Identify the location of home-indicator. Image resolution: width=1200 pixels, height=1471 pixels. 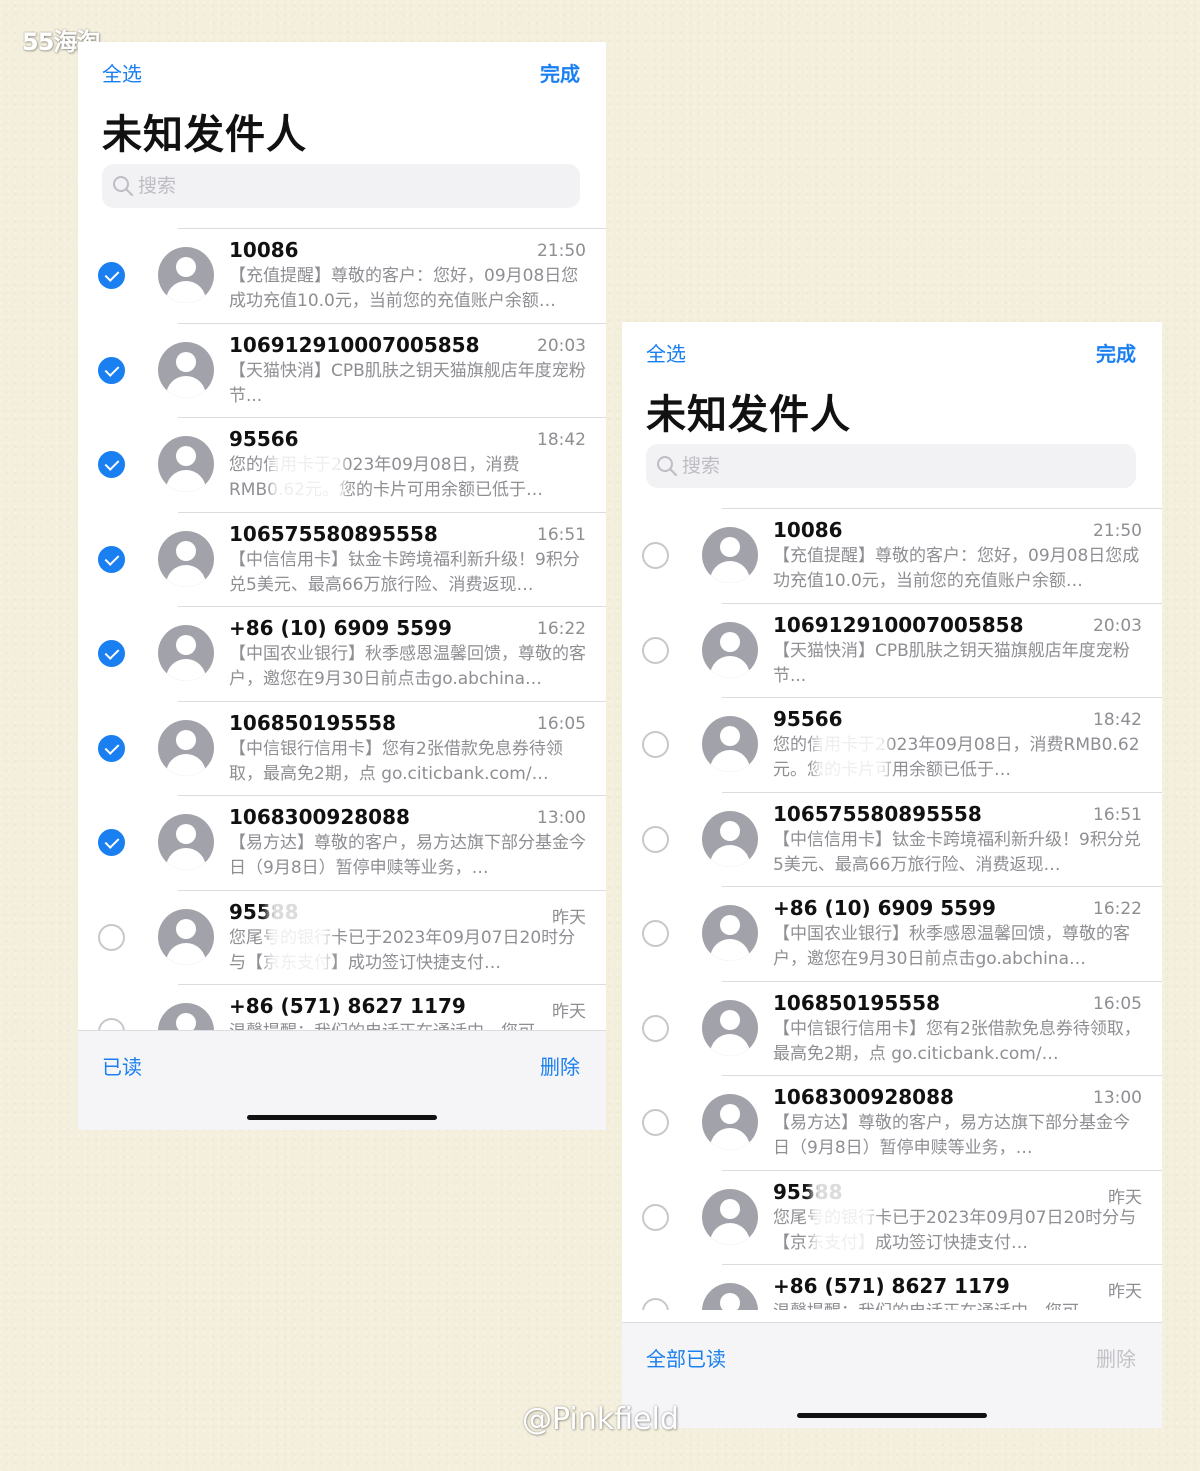
(342, 1117).